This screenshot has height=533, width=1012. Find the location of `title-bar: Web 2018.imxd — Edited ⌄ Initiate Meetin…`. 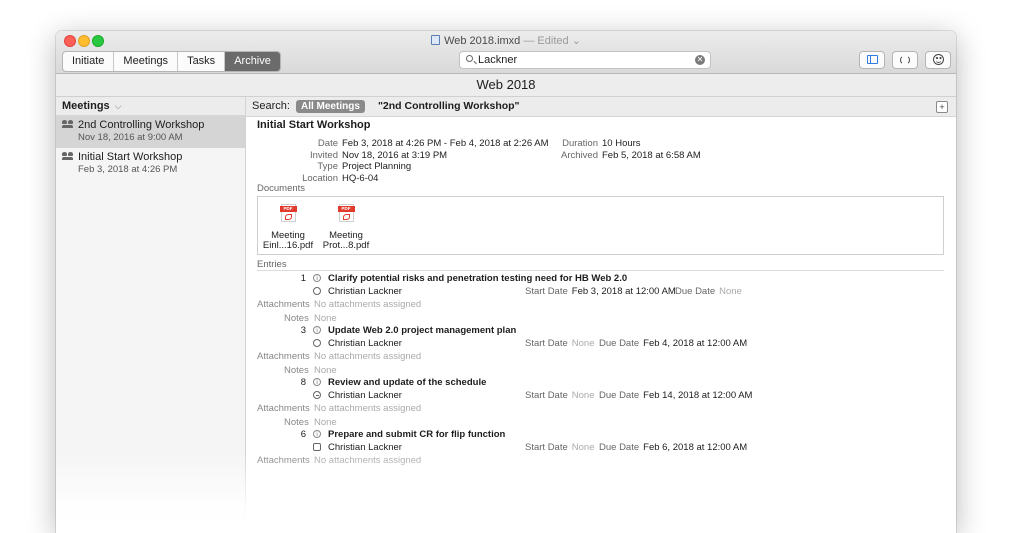

title-bar: Web 2018.imxd — Edited ⌄ Initiate Meetin… is located at coordinates (506, 52).